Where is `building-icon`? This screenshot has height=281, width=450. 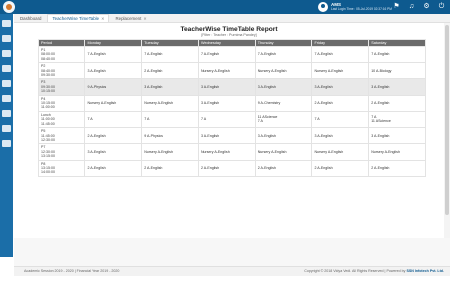
building-icon is located at coordinates (6, 113).